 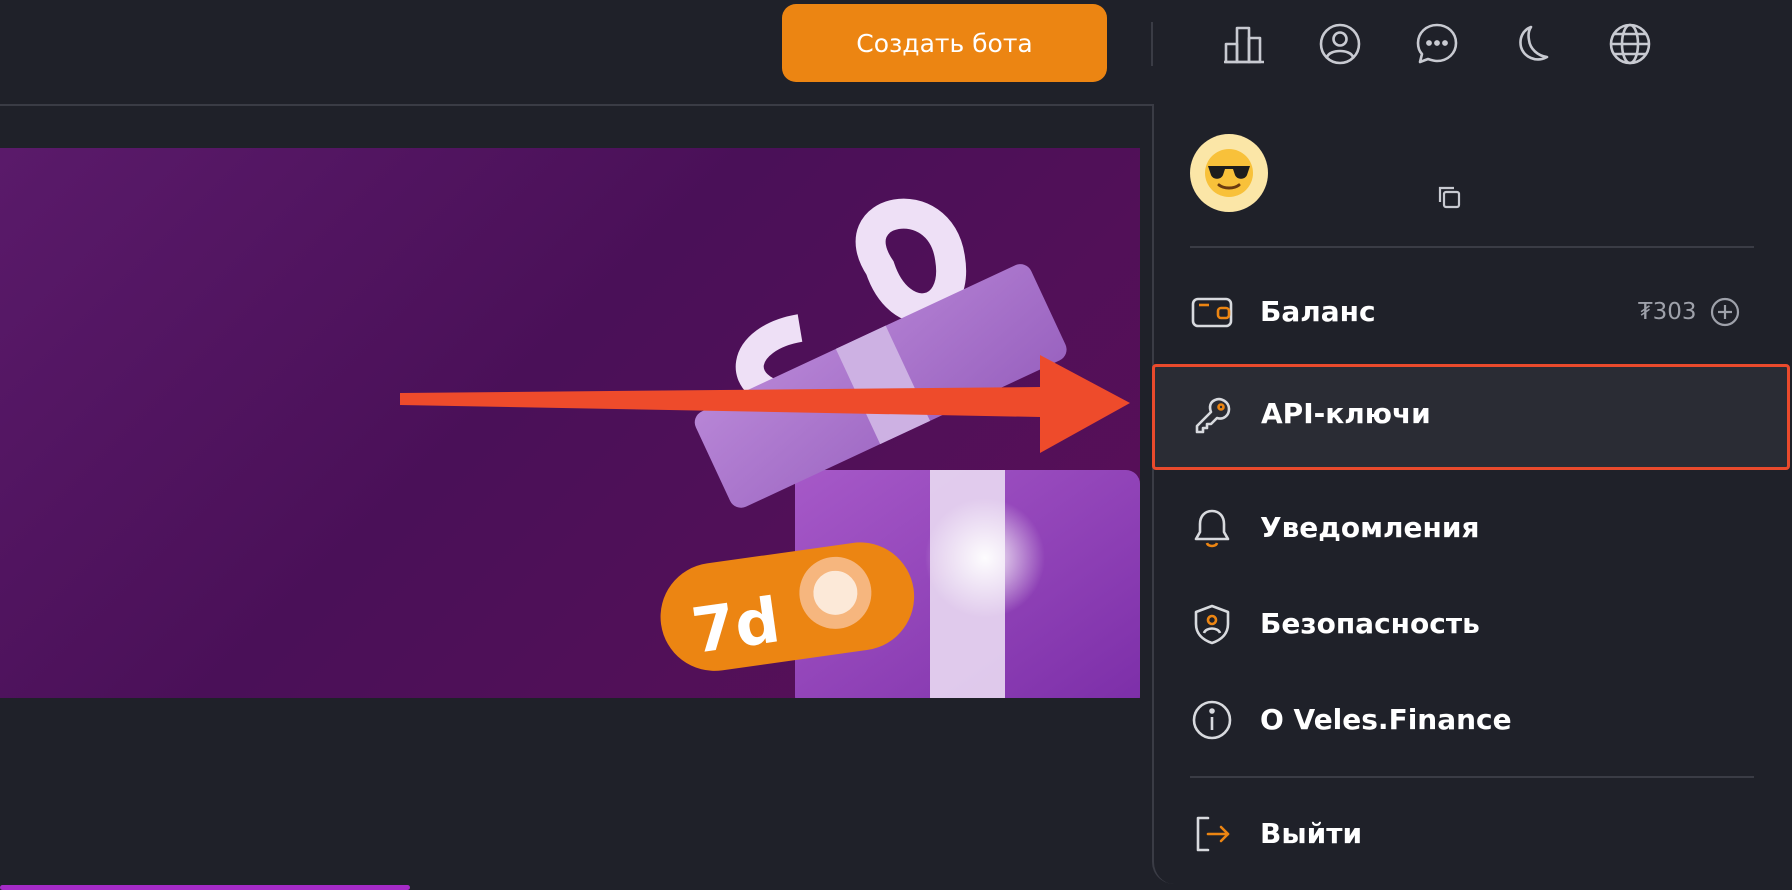 What do you see at coordinates (1630, 44) in the screenshot?
I see `globe-icon` at bounding box center [1630, 44].